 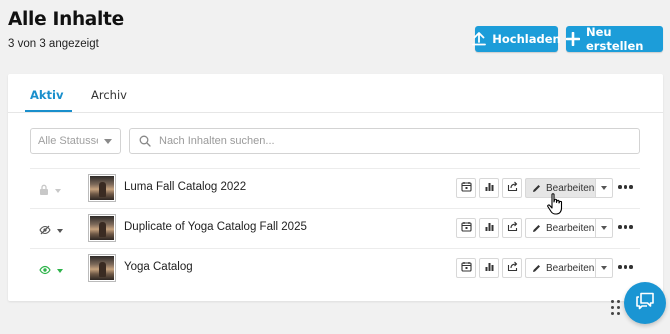 What do you see at coordinates (53, 44) in the screenshot?
I see `results-count: 3 von 3 angezeigt` at bounding box center [53, 44].